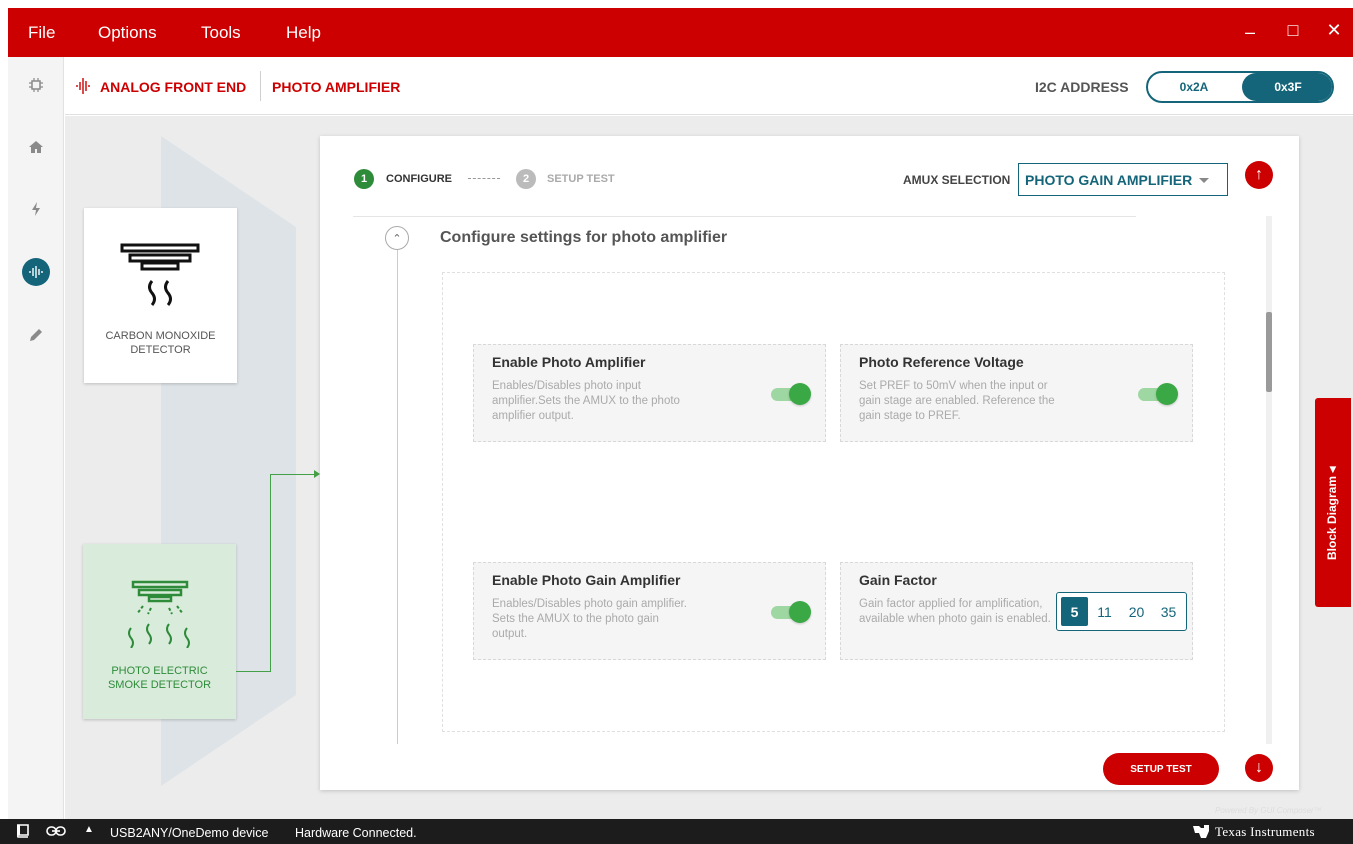 This screenshot has width=1353, height=844. I want to click on collapse-button: ⌃, so click(397, 238).